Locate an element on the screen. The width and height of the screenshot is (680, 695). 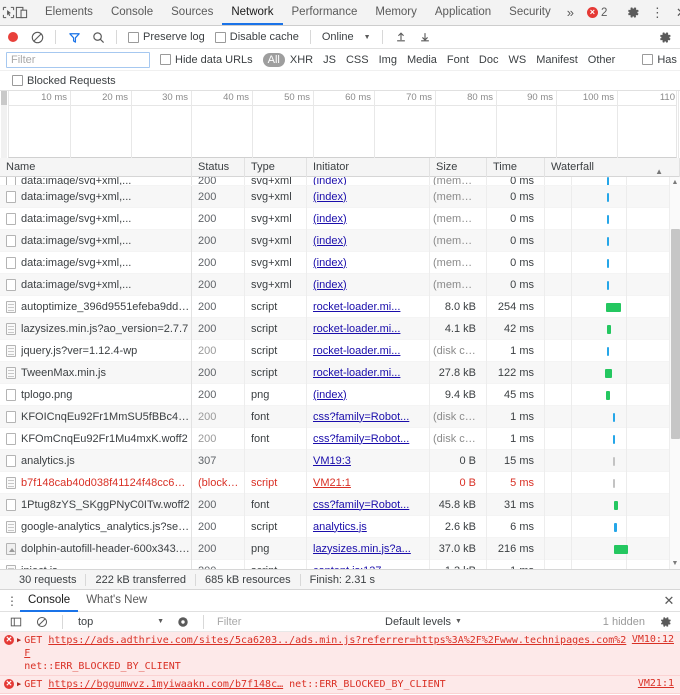
type-filter-manifest: Manifest is located at coordinates (557, 60).